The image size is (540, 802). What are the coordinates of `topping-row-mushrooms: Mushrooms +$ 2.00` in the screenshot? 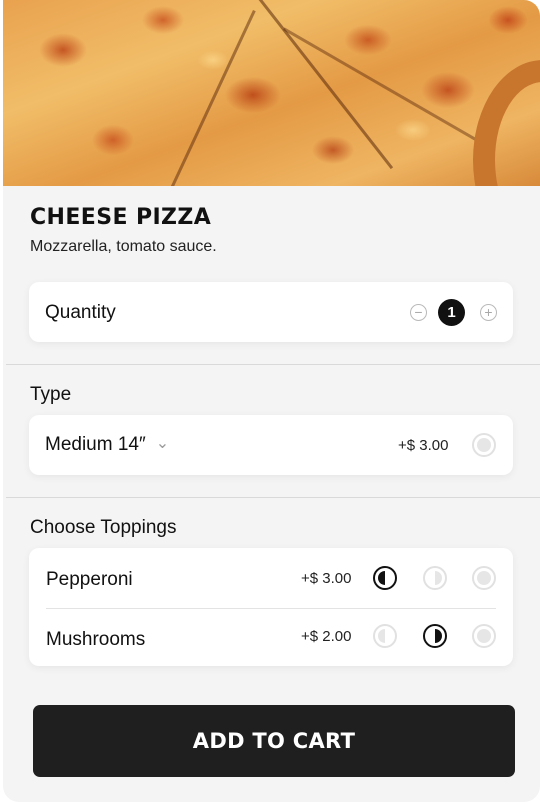 It's located at (271, 637).